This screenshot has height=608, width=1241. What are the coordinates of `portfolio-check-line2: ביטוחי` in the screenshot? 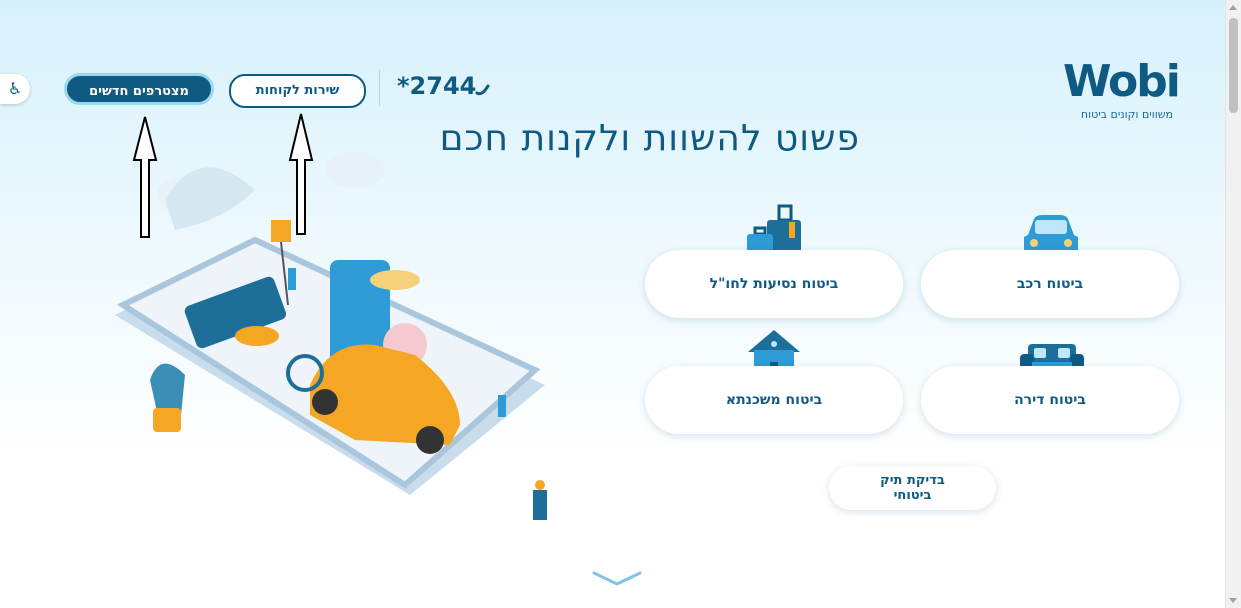 It's located at (912, 495).